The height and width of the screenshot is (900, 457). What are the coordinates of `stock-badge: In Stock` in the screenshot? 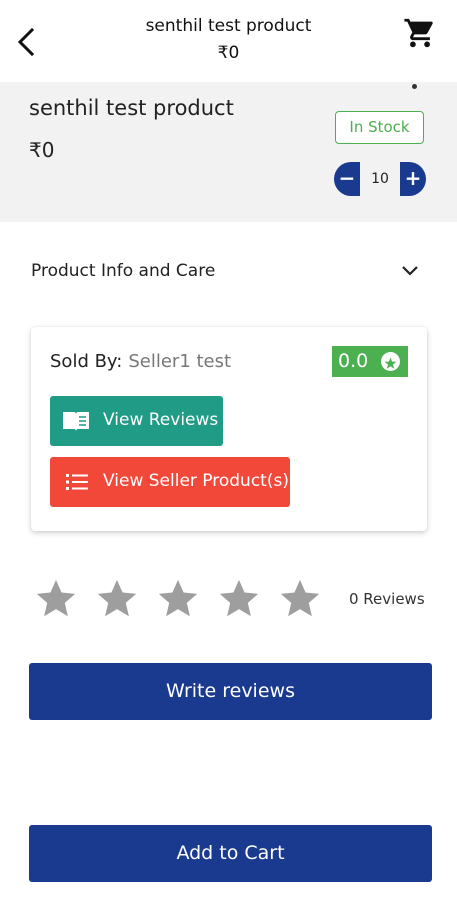 It's located at (379, 127).